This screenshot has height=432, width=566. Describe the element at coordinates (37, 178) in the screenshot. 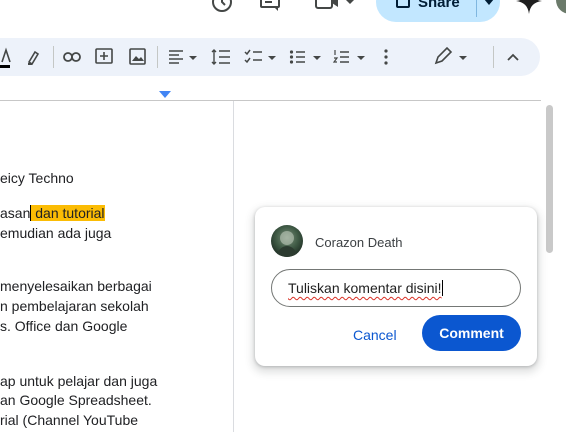

I see `document-line: eicy Techno` at that location.